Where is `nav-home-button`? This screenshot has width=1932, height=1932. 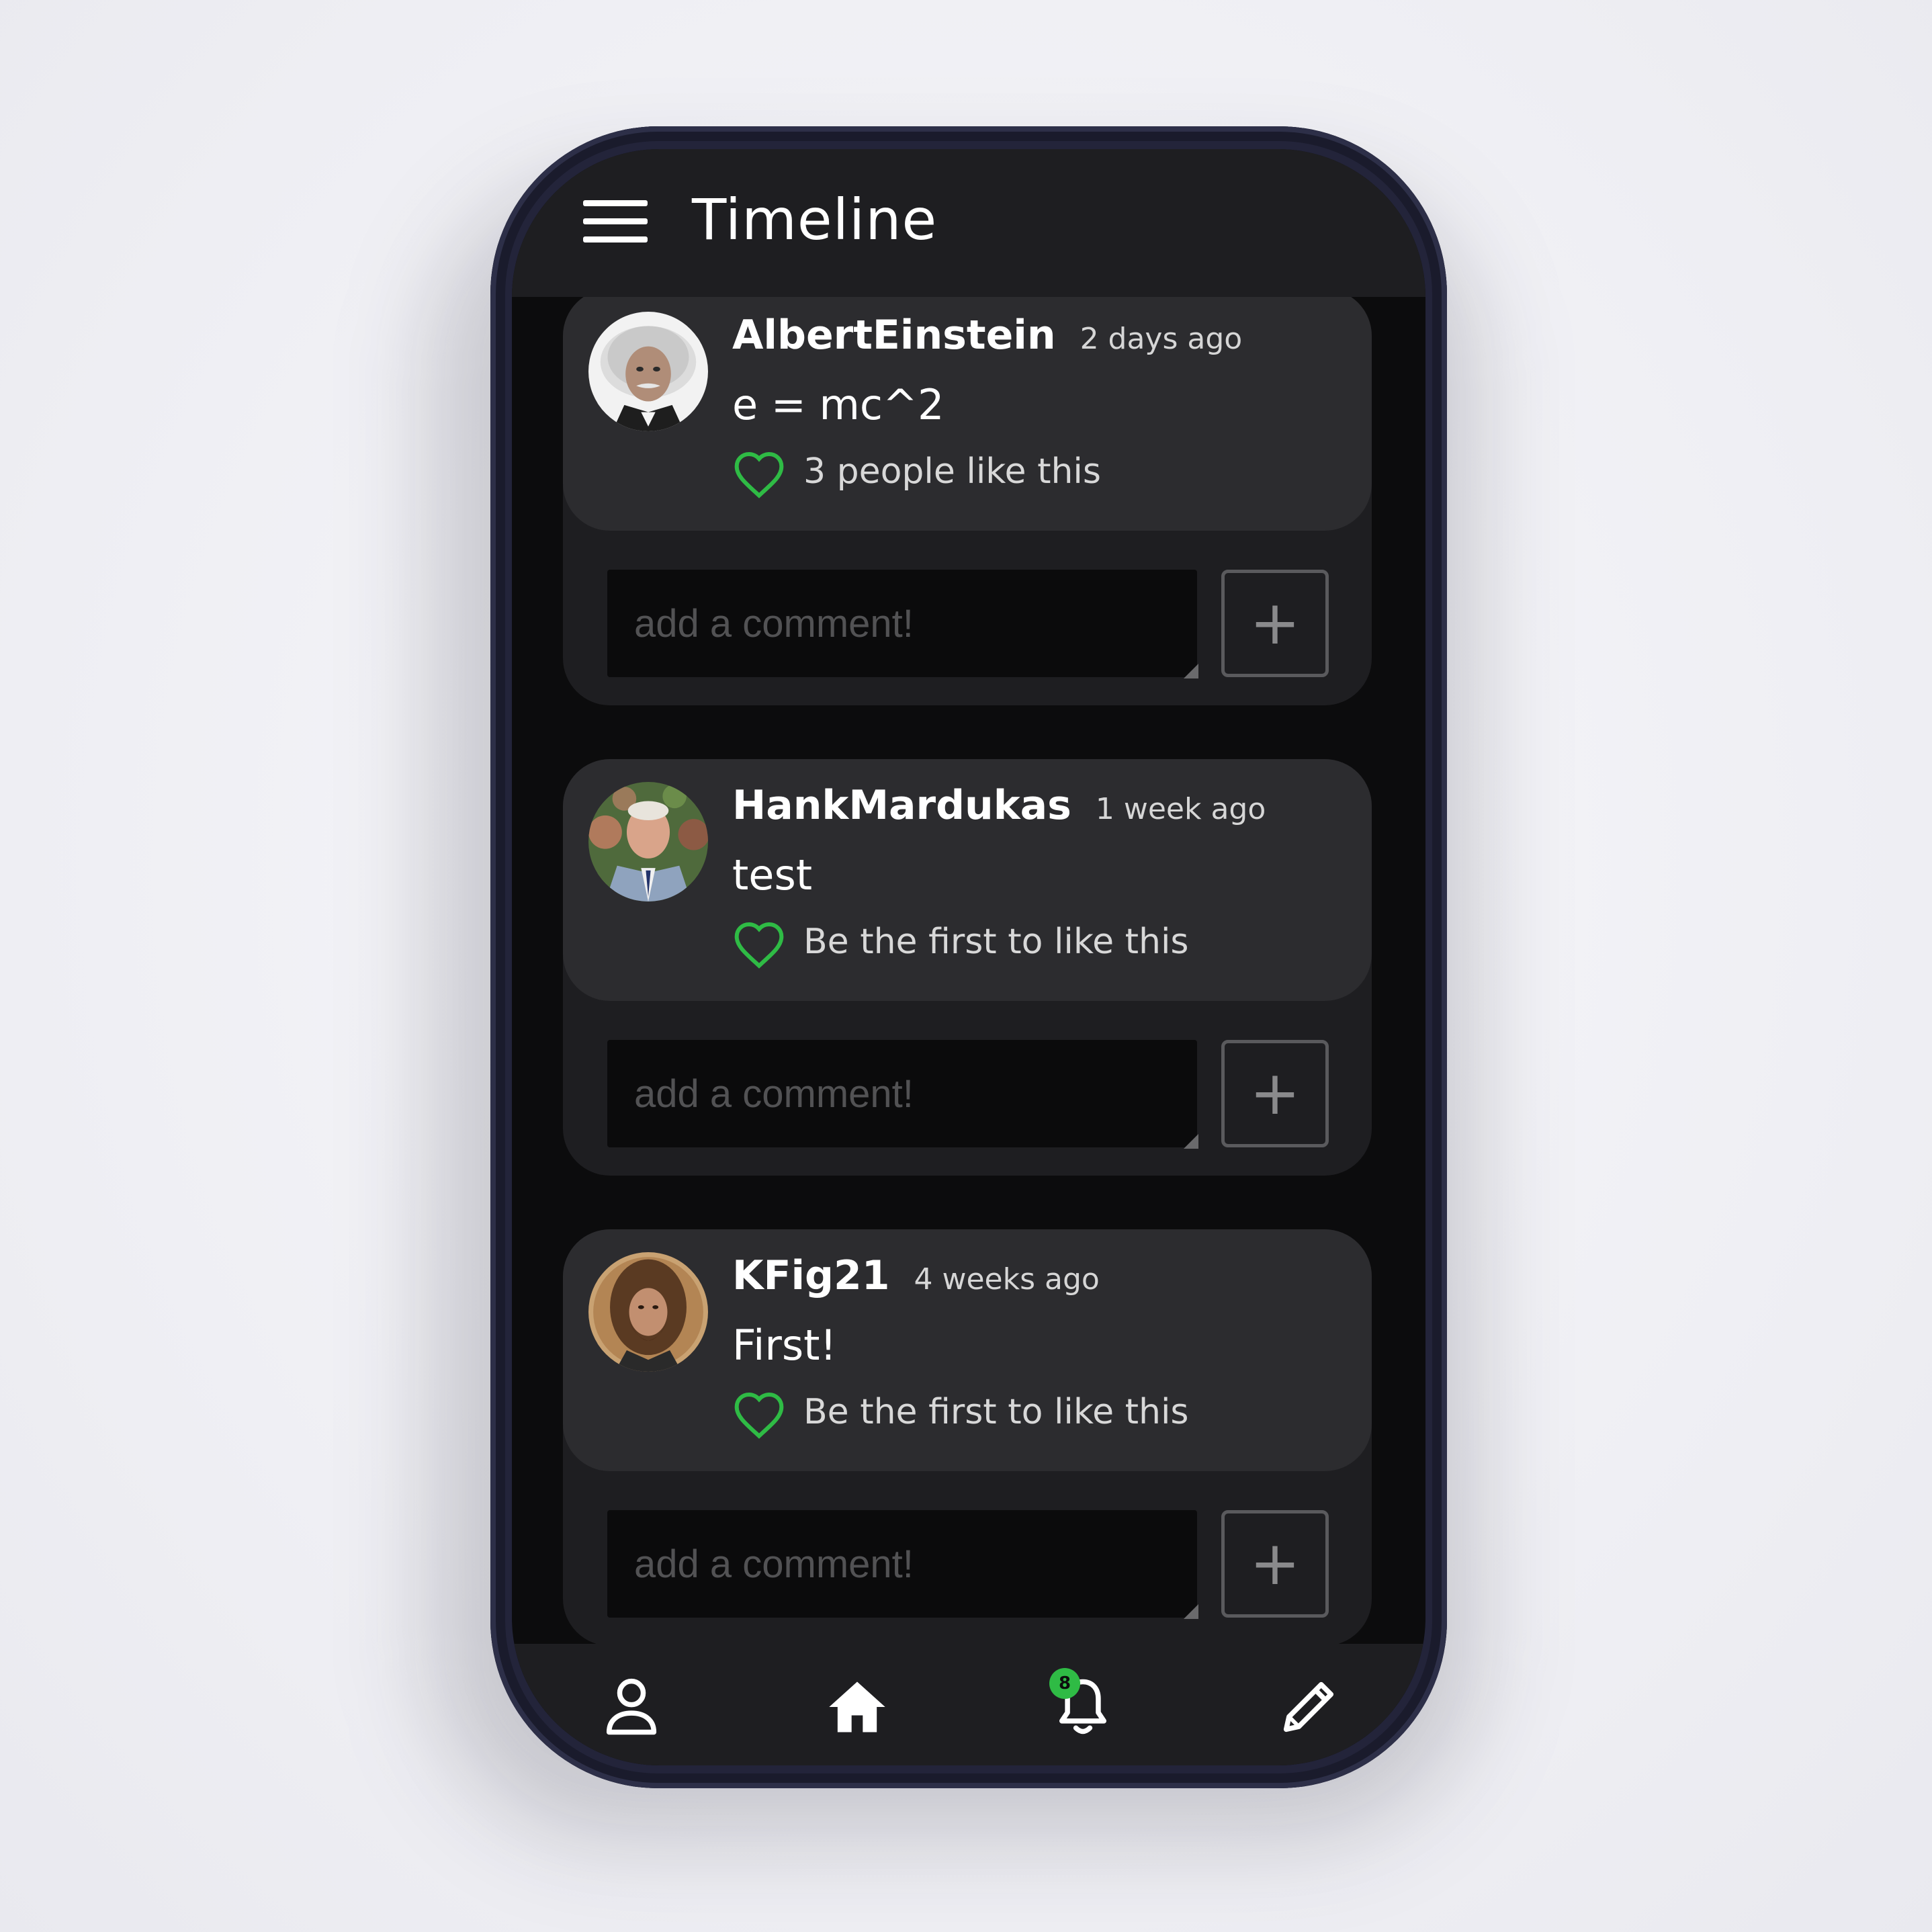
nav-home-button is located at coordinates (858, 1707).